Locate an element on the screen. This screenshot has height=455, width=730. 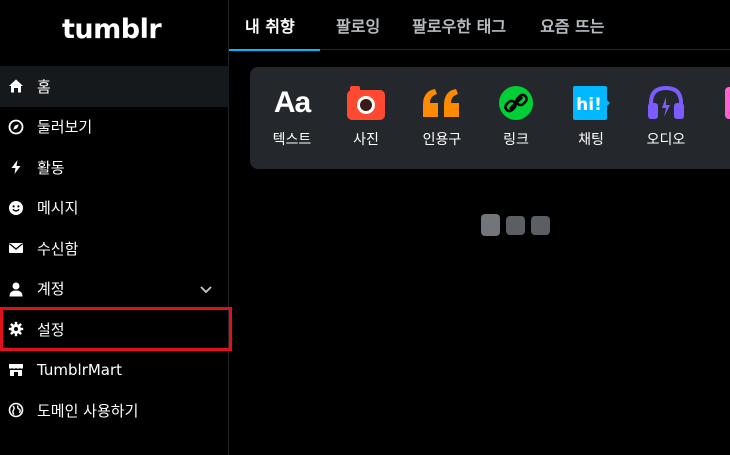
sidebar-item-home: 홈 is located at coordinates (114, 86).